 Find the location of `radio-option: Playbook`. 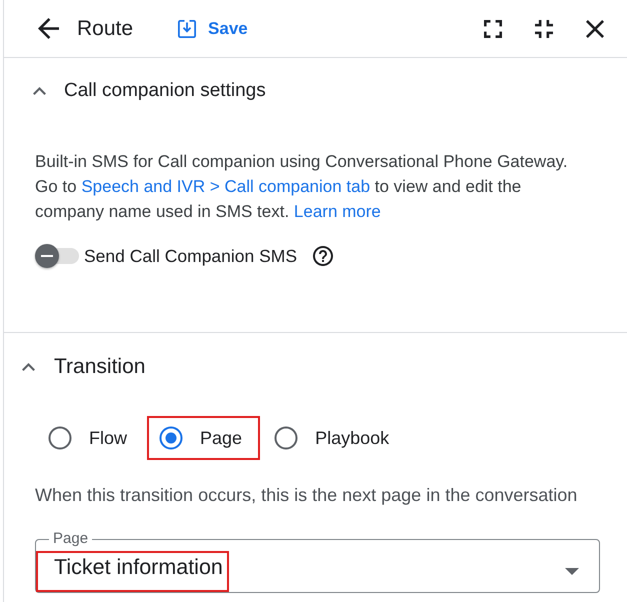

radio-option: Playbook is located at coordinates (332, 438).